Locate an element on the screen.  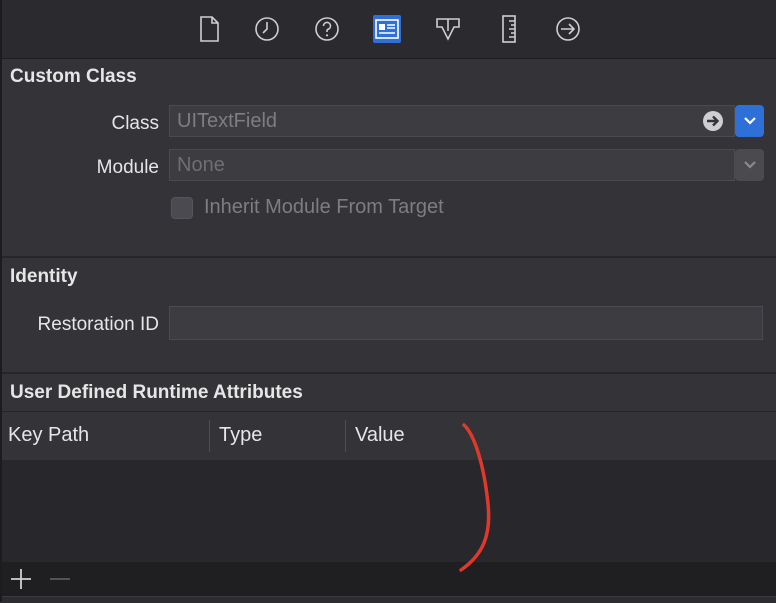
restoration-id-label: Restoration ID is located at coordinates (98, 324).